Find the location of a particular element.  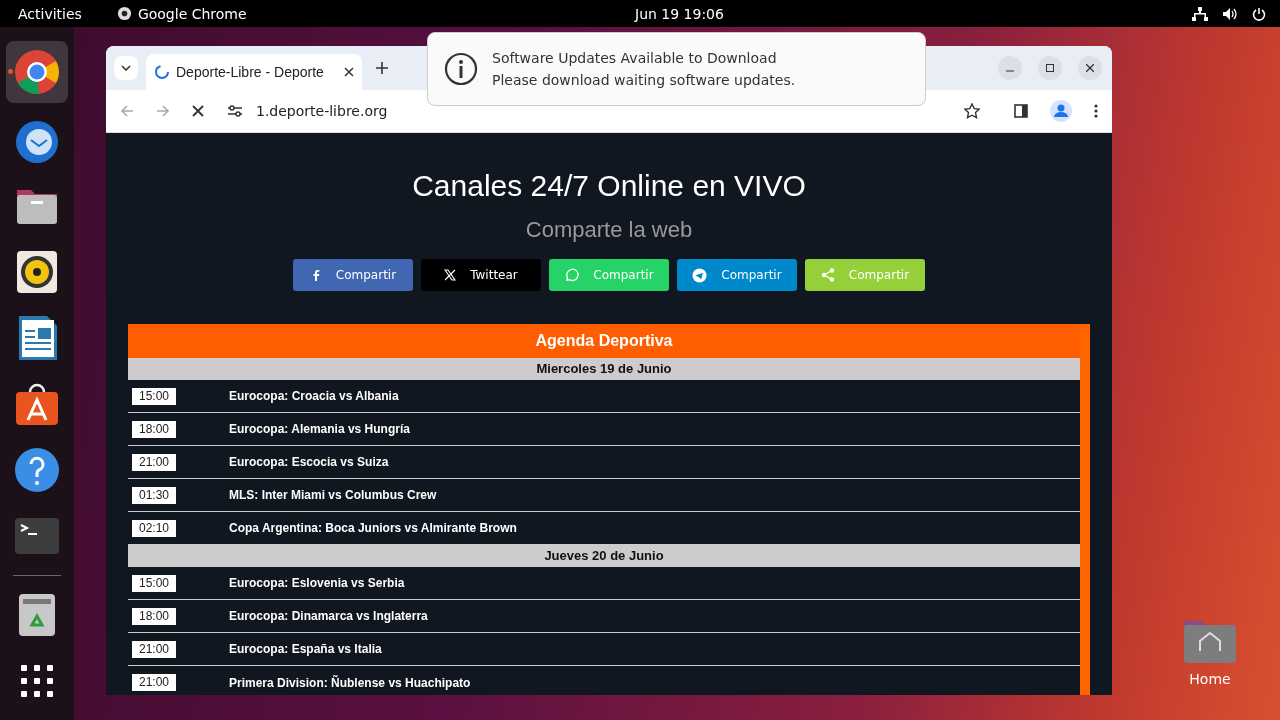

minimize-button is located at coordinates (1010, 68).